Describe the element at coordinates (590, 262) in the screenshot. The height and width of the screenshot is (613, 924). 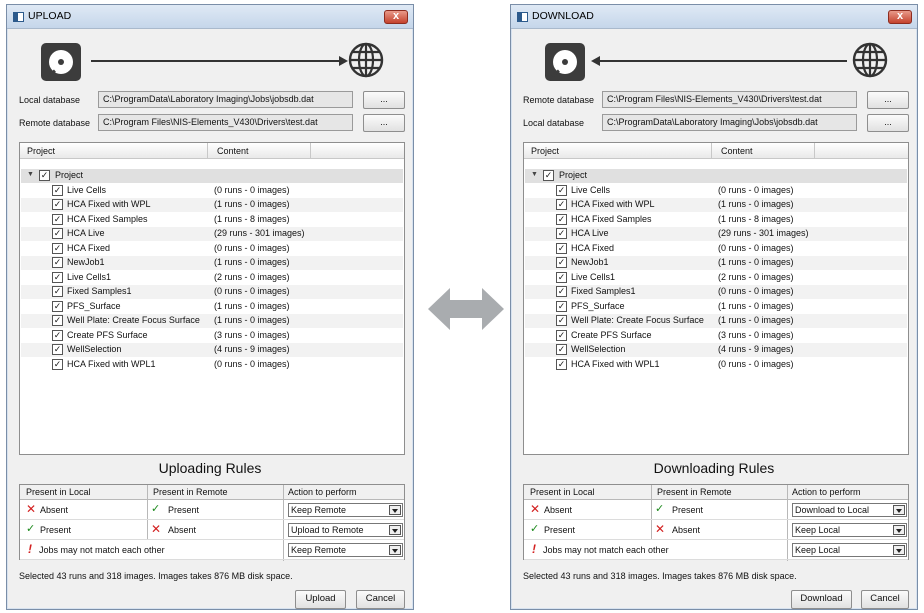
I see `project-name: NewJob1` at that location.